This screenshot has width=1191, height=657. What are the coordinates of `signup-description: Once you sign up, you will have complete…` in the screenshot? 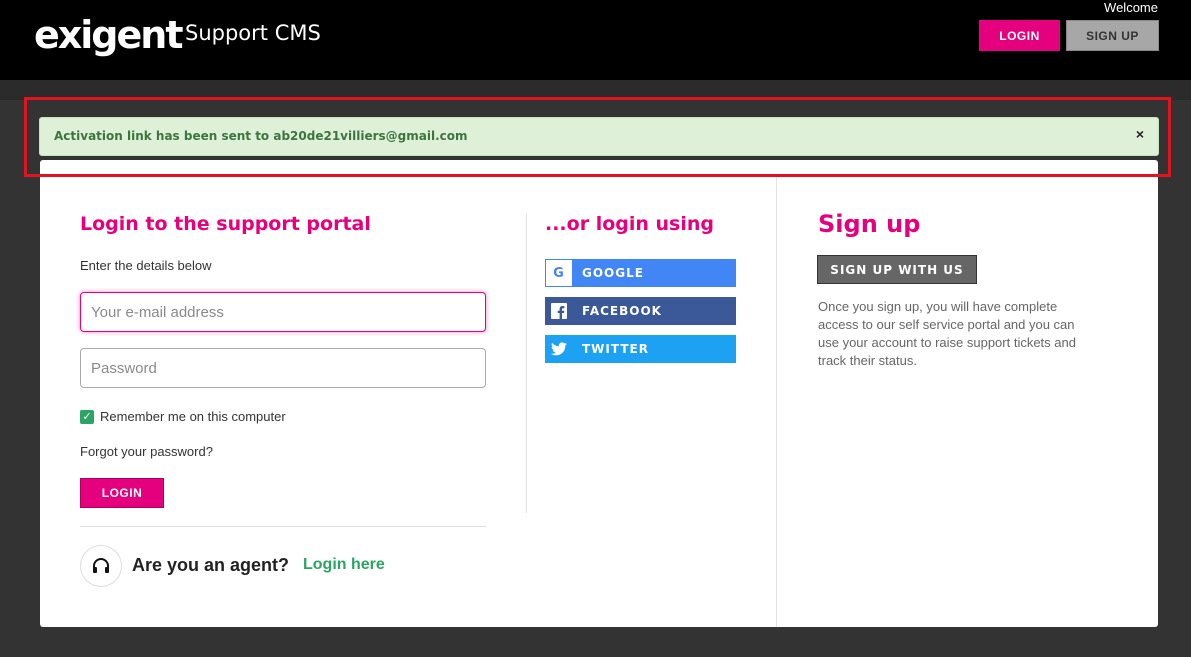 It's located at (947, 333).